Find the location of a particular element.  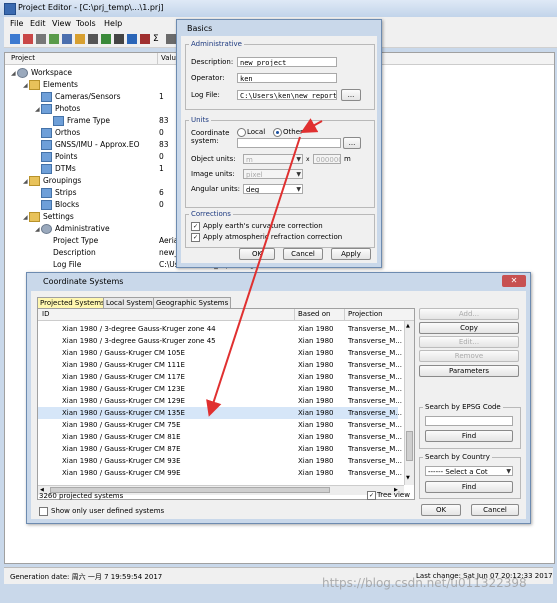

arrow-to-selected-system is located at coordinates (253, 276).